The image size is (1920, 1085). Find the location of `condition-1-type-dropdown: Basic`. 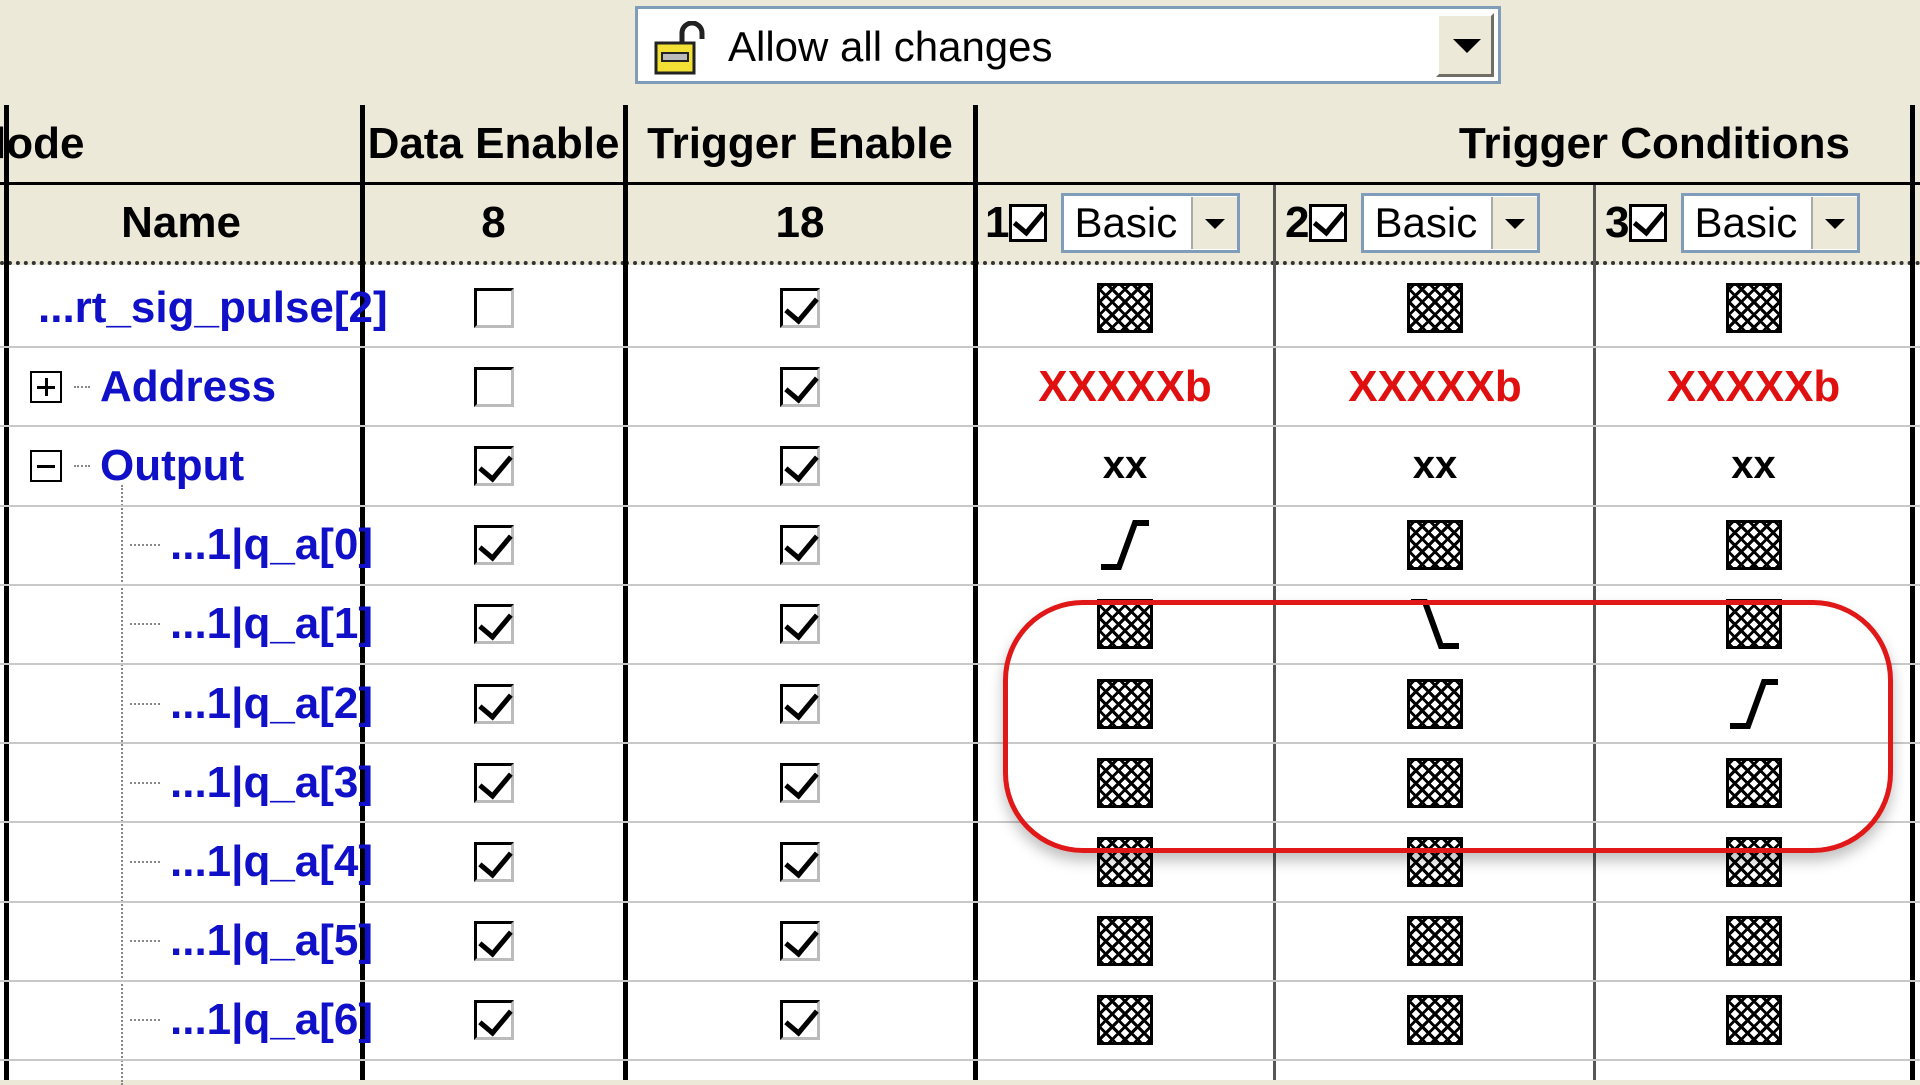

condition-1-type-dropdown: Basic is located at coordinates (1151, 223).